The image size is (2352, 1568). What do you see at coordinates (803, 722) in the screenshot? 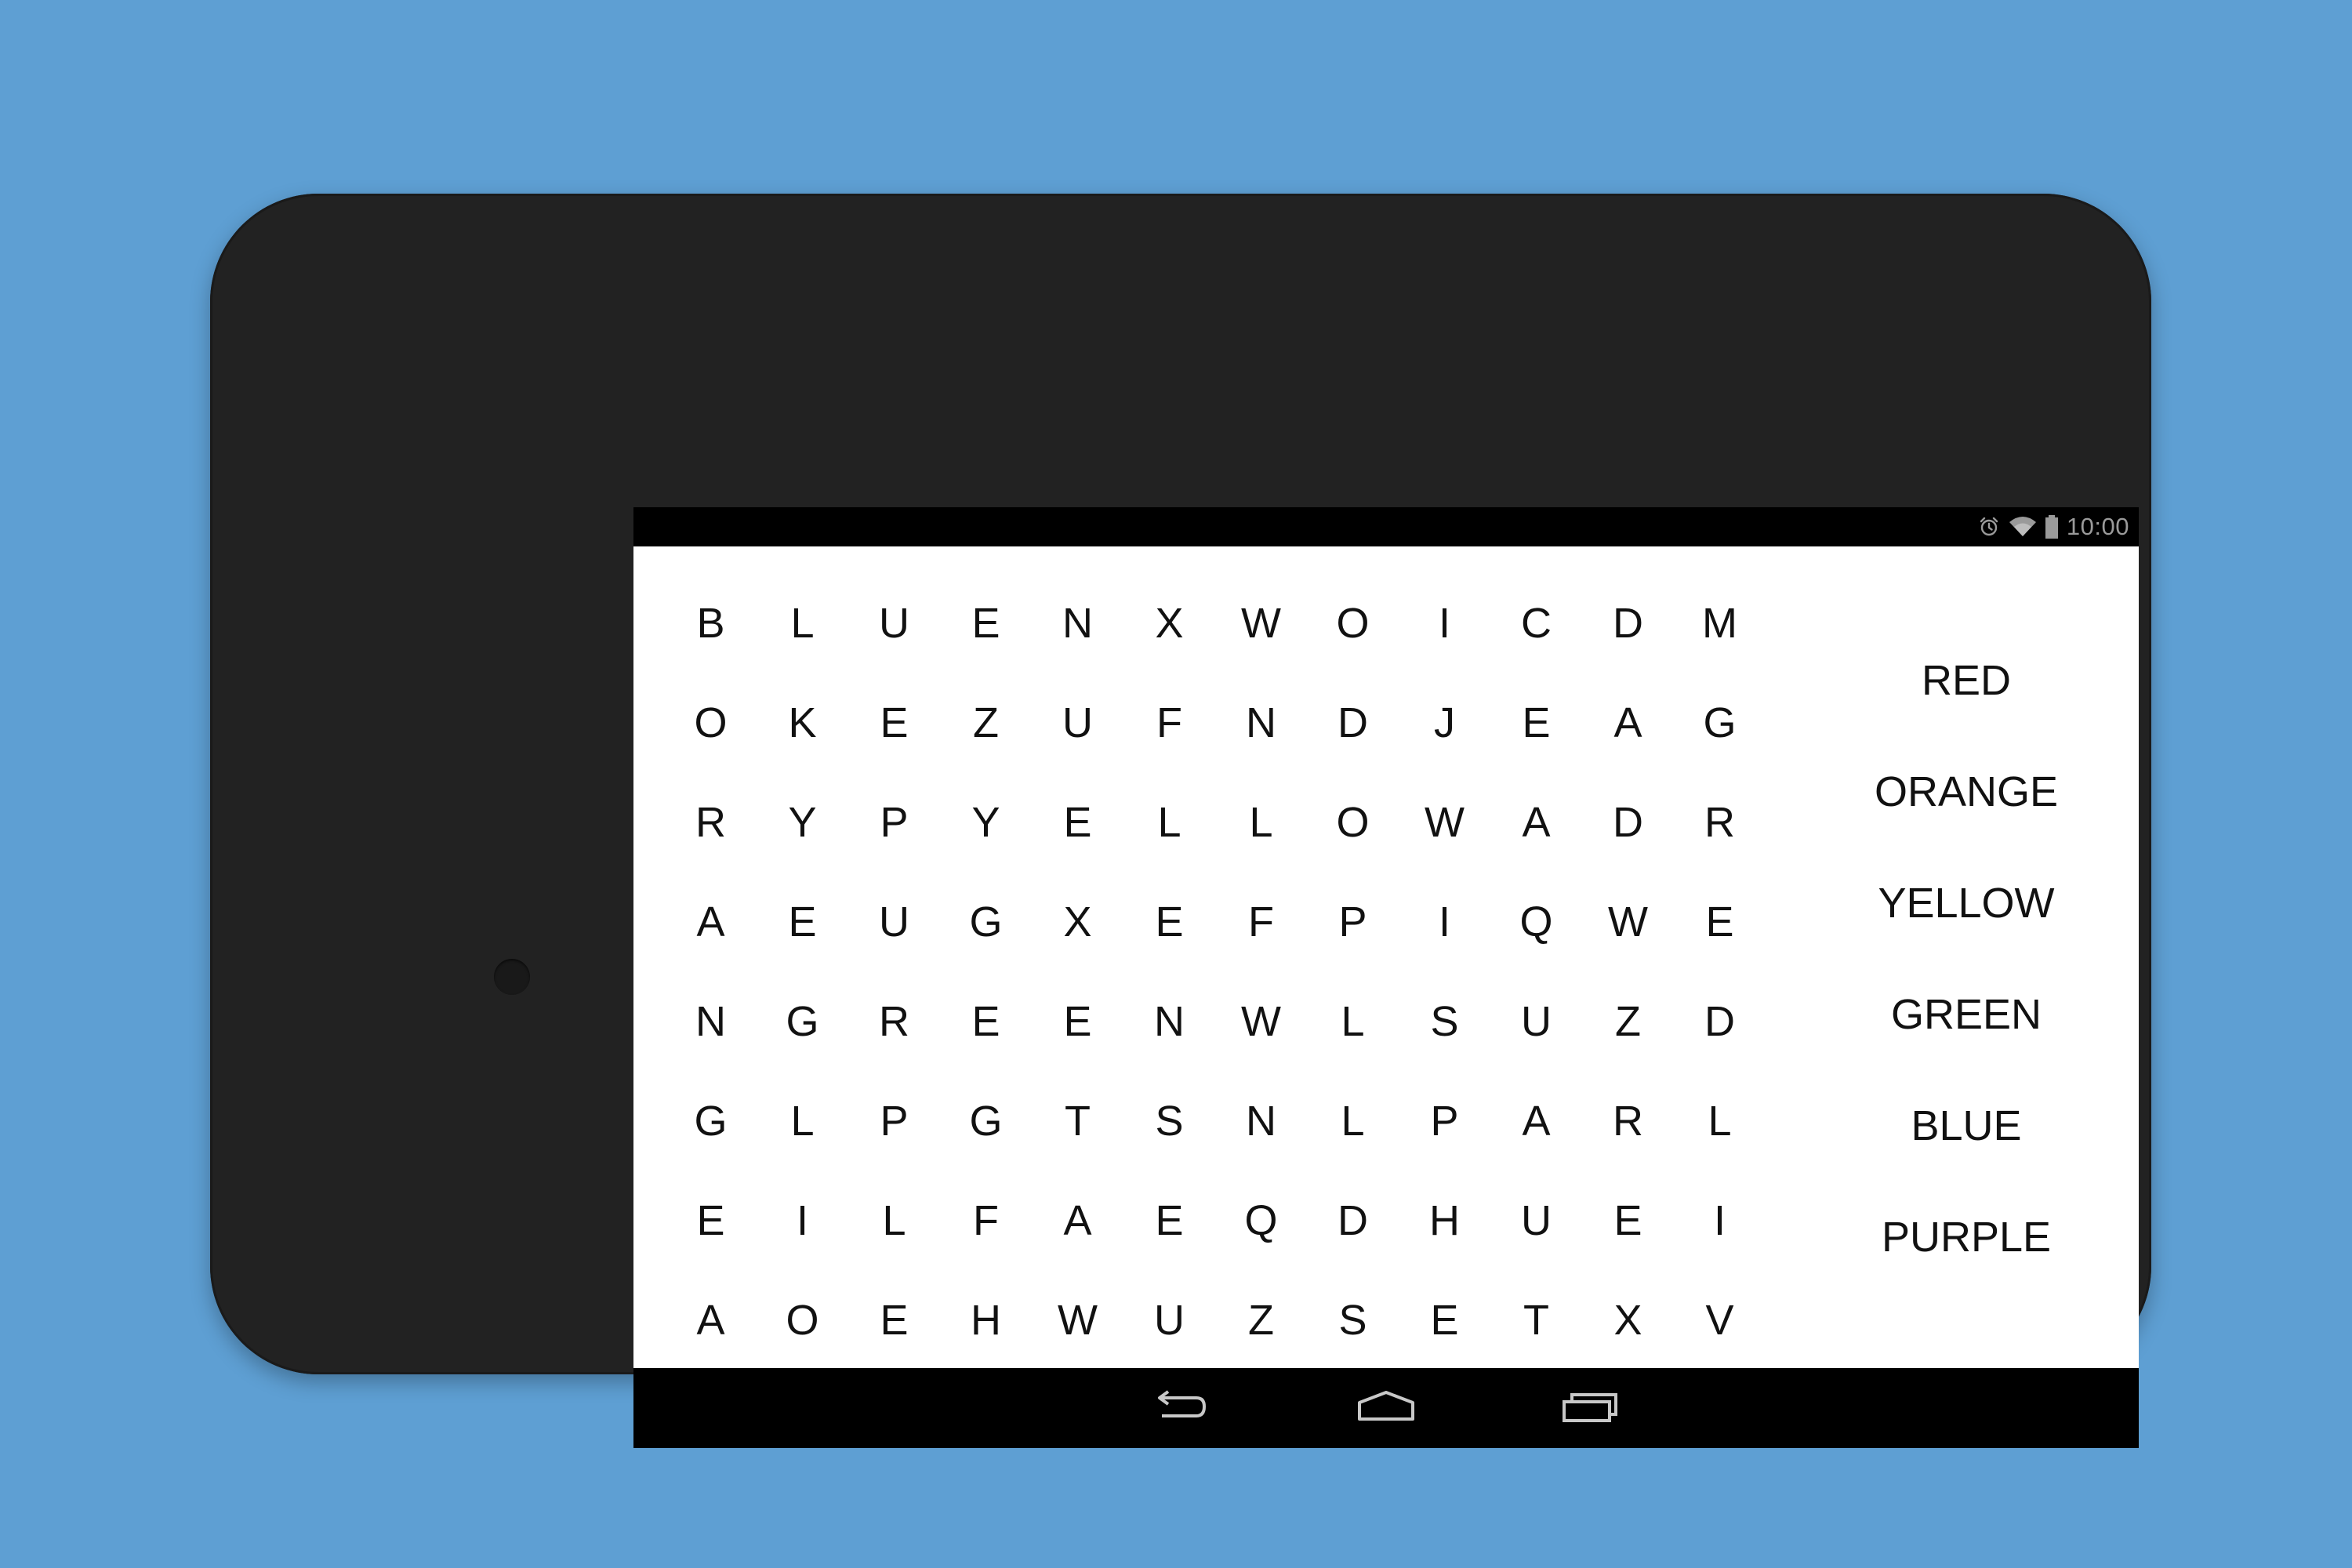
I see `grid-cell: K` at bounding box center [803, 722].